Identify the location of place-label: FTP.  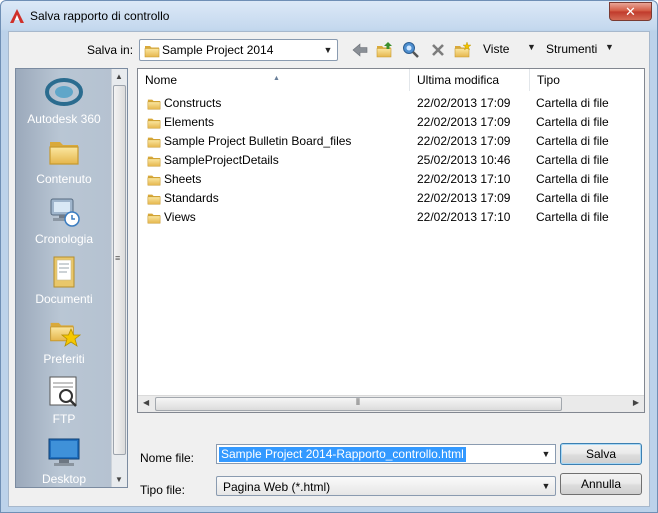
(64, 419).